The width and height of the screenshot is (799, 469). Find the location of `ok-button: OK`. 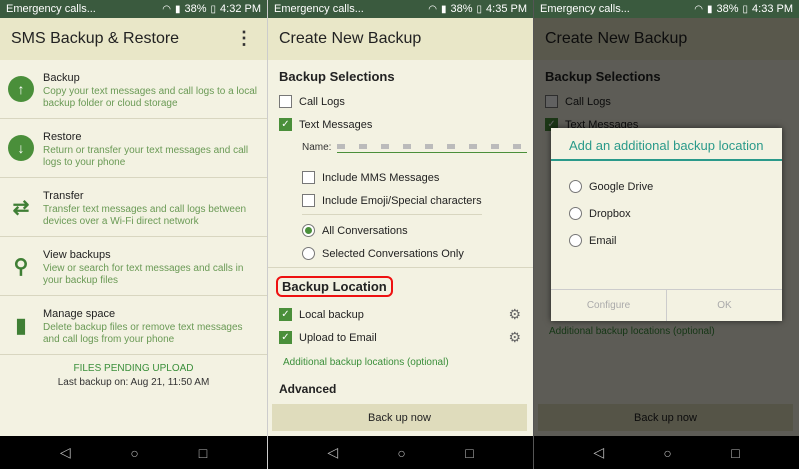

ok-button: OK is located at coordinates (724, 305).